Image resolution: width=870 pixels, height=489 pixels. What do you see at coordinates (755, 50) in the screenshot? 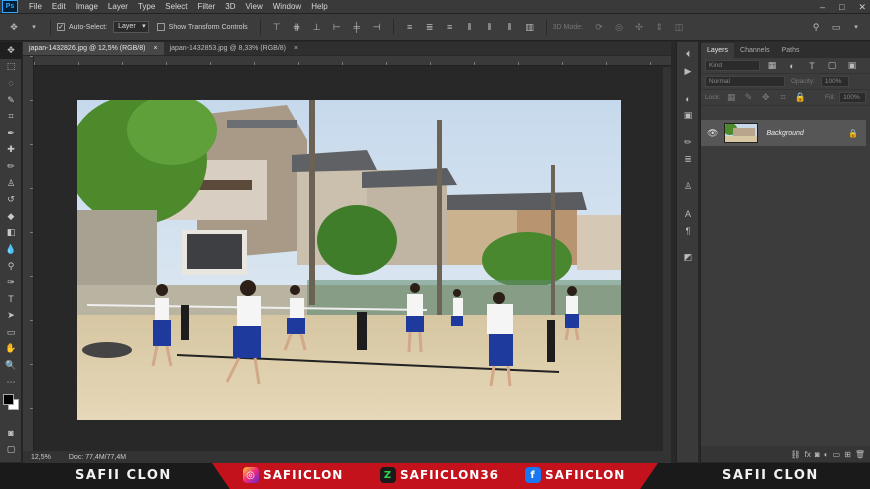
I see `tab-channels: Channels` at bounding box center [755, 50].